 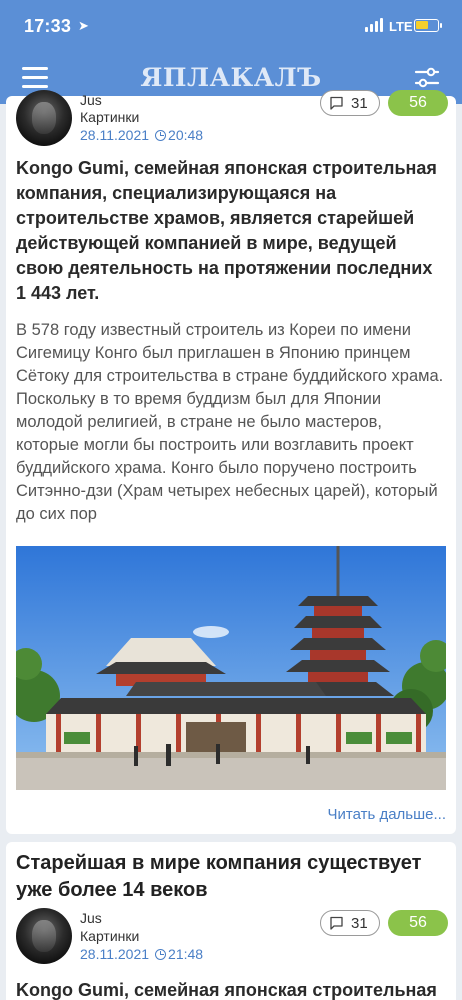 I want to click on site-logo: ЯПЛАКАЛЪ, so click(x=231, y=78).